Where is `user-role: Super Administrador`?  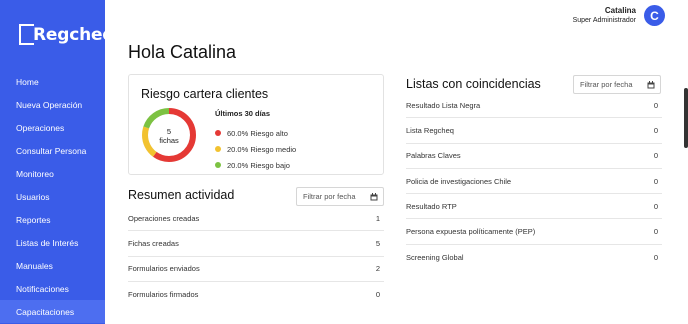
user-role: Super Administrador is located at coordinates (604, 20).